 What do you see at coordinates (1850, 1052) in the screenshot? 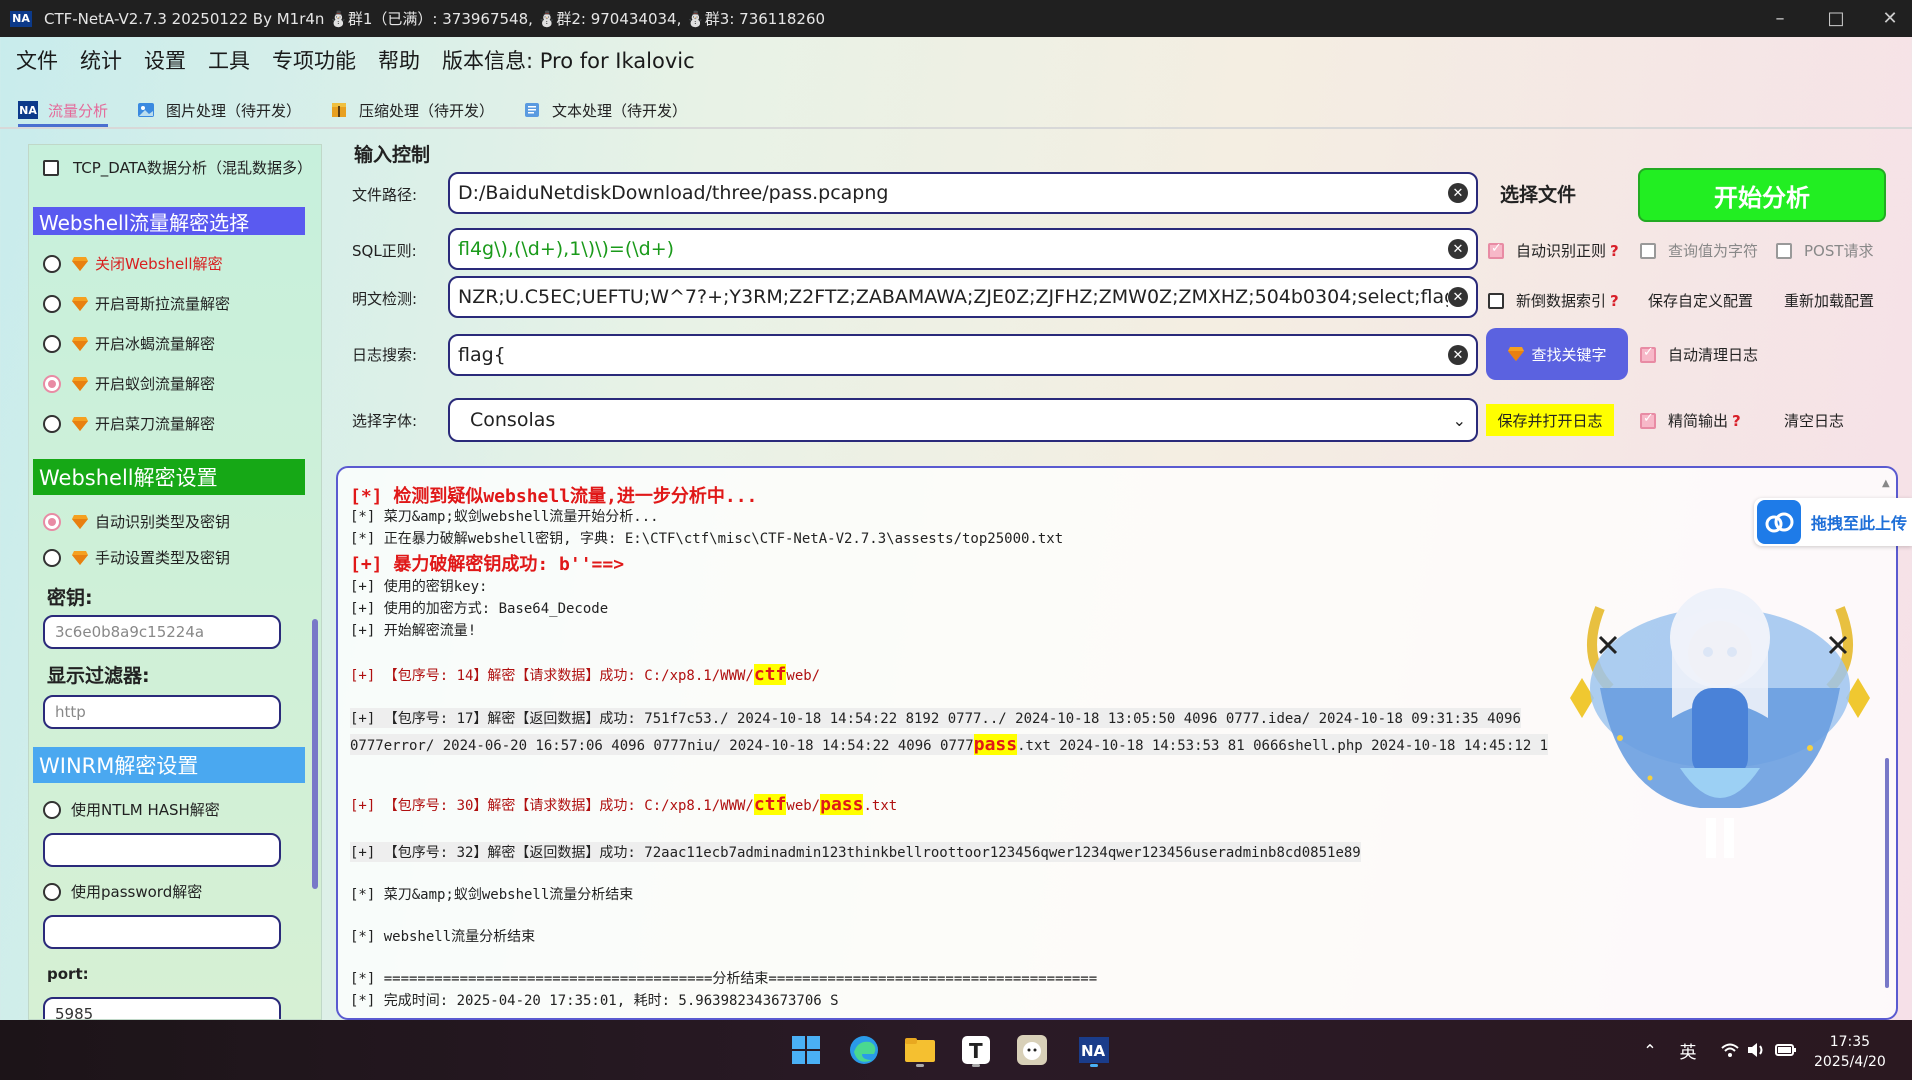
I see `system-clock: 17:35 2025/4/20` at bounding box center [1850, 1052].